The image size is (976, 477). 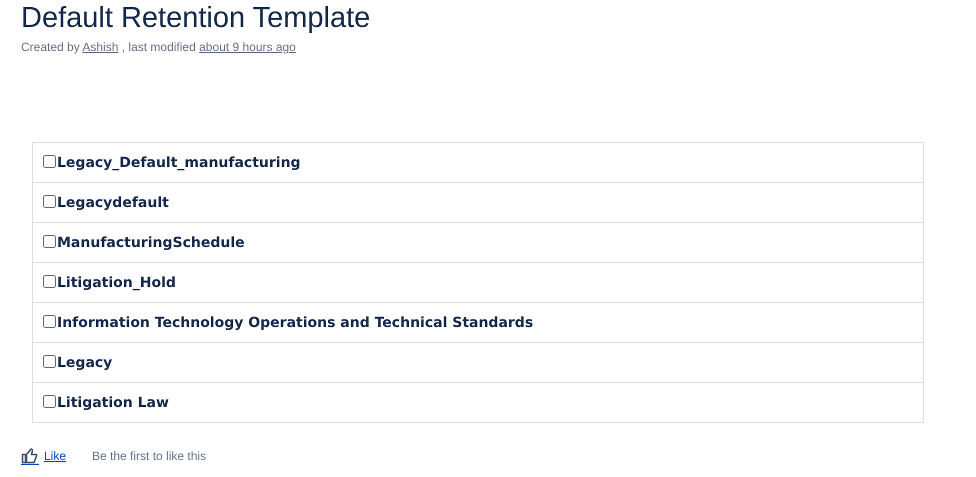 I want to click on item-label: ManufacturingSchedule, so click(x=151, y=242).